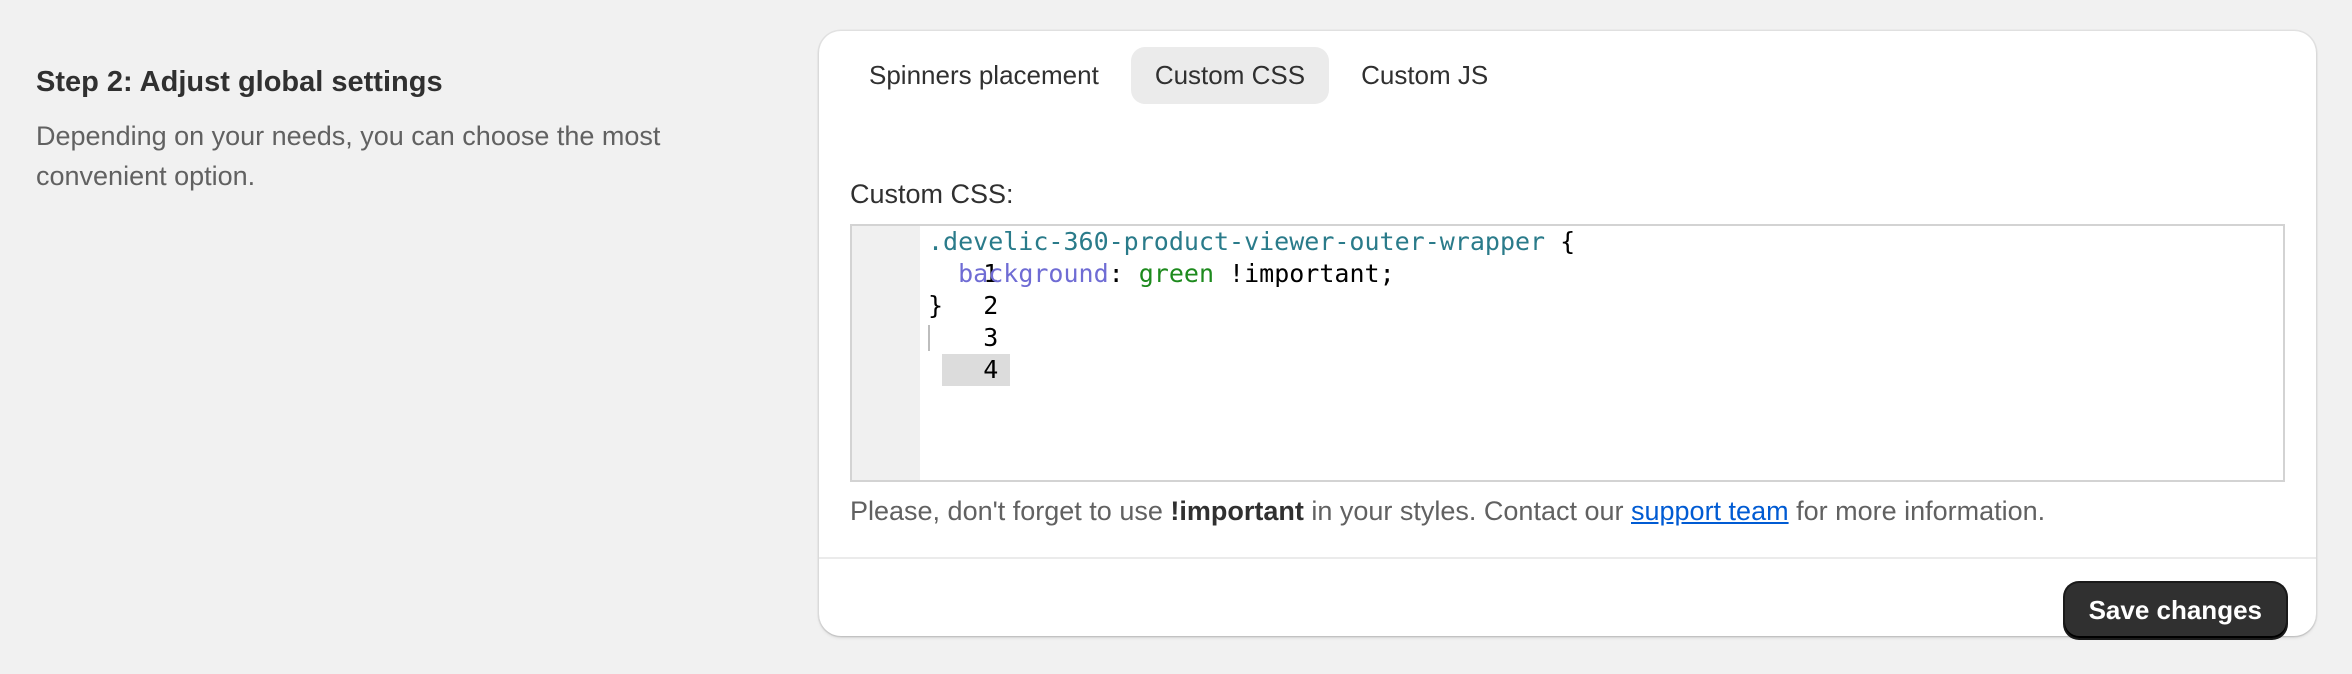 The image size is (2352, 674). I want to click on custom-css-label: Custom CSS:, so click(932, 194).